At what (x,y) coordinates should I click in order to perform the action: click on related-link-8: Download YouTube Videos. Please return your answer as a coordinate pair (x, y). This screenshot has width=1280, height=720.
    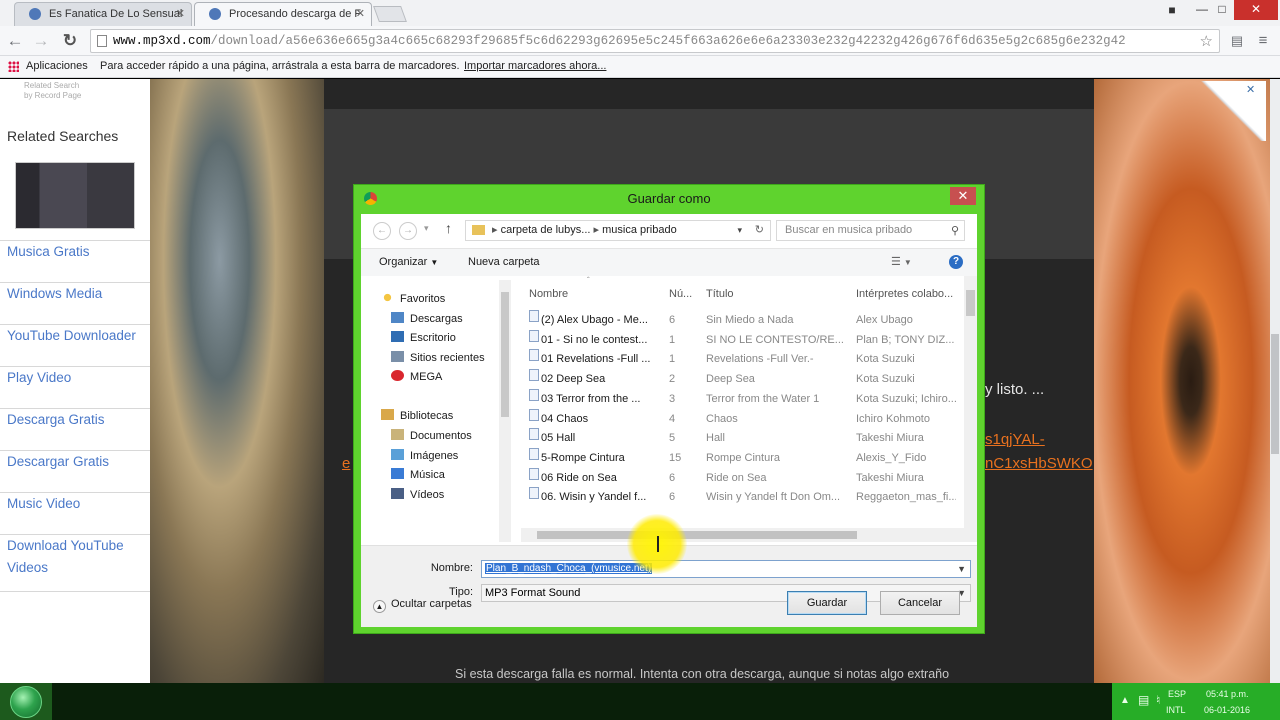
    Looking at the image, I should click on (75, 556).